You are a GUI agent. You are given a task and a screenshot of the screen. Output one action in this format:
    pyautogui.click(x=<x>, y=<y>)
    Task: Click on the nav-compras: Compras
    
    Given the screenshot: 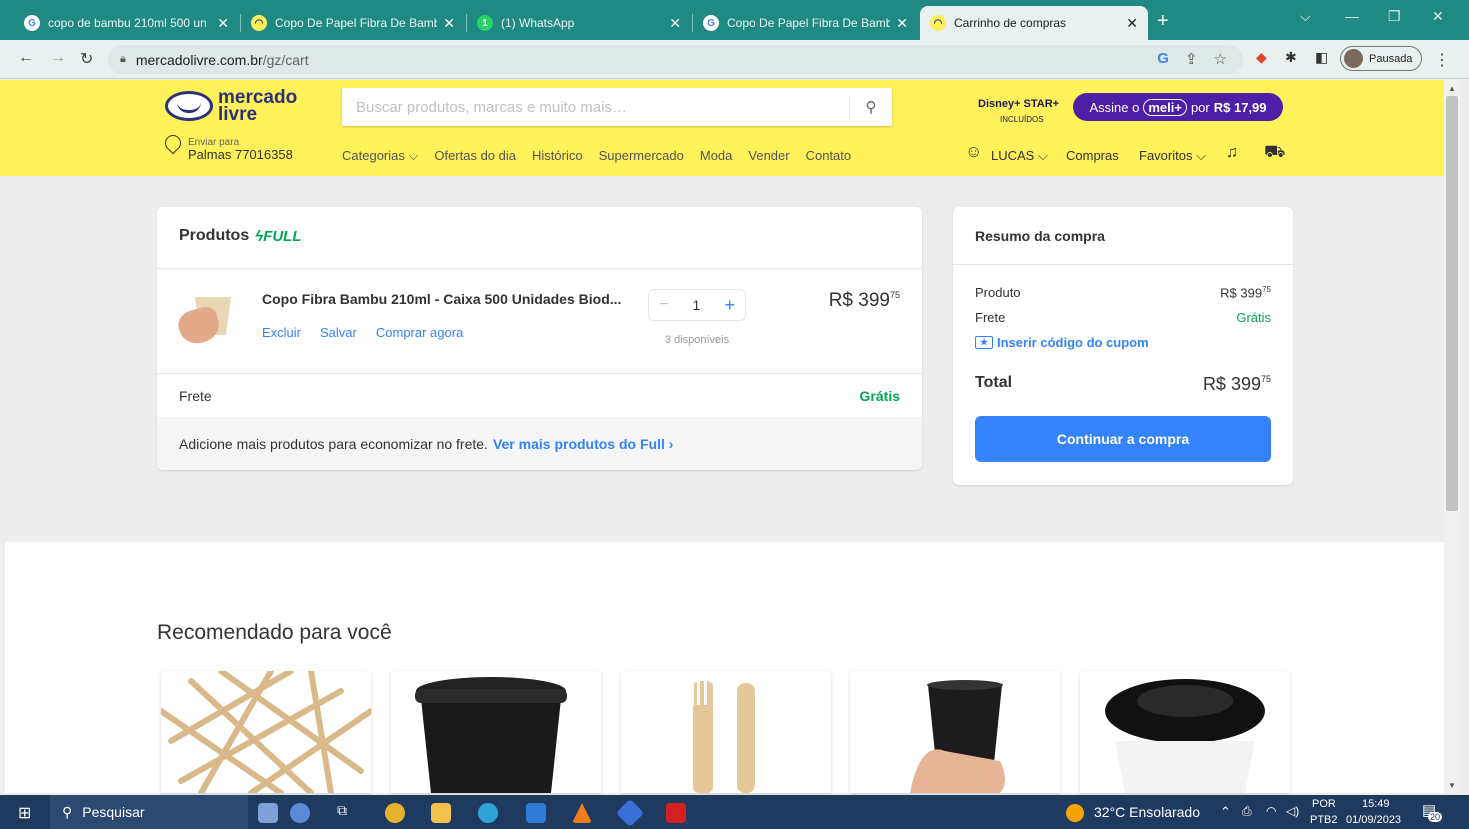 What is the action you would take?
    pyautogui.click(x=1092, y=155)
    